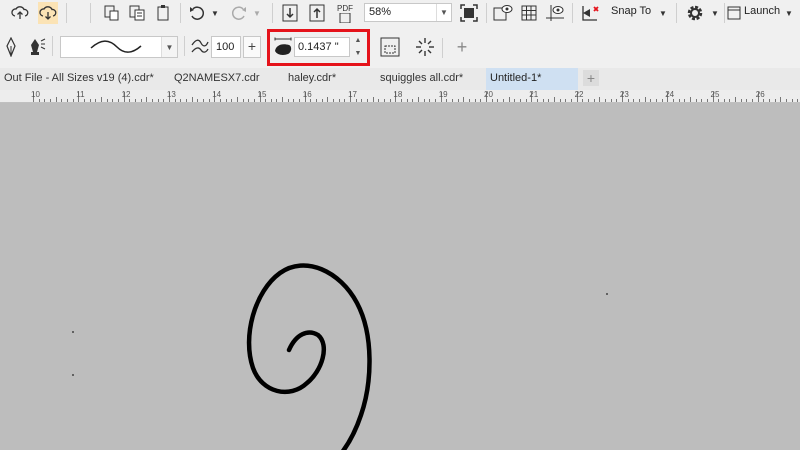  What do you see at coordinates (257, 13) in the screenshot?
I see `redo-dropdown-icon: ▼` at bounding box center [257, 13].